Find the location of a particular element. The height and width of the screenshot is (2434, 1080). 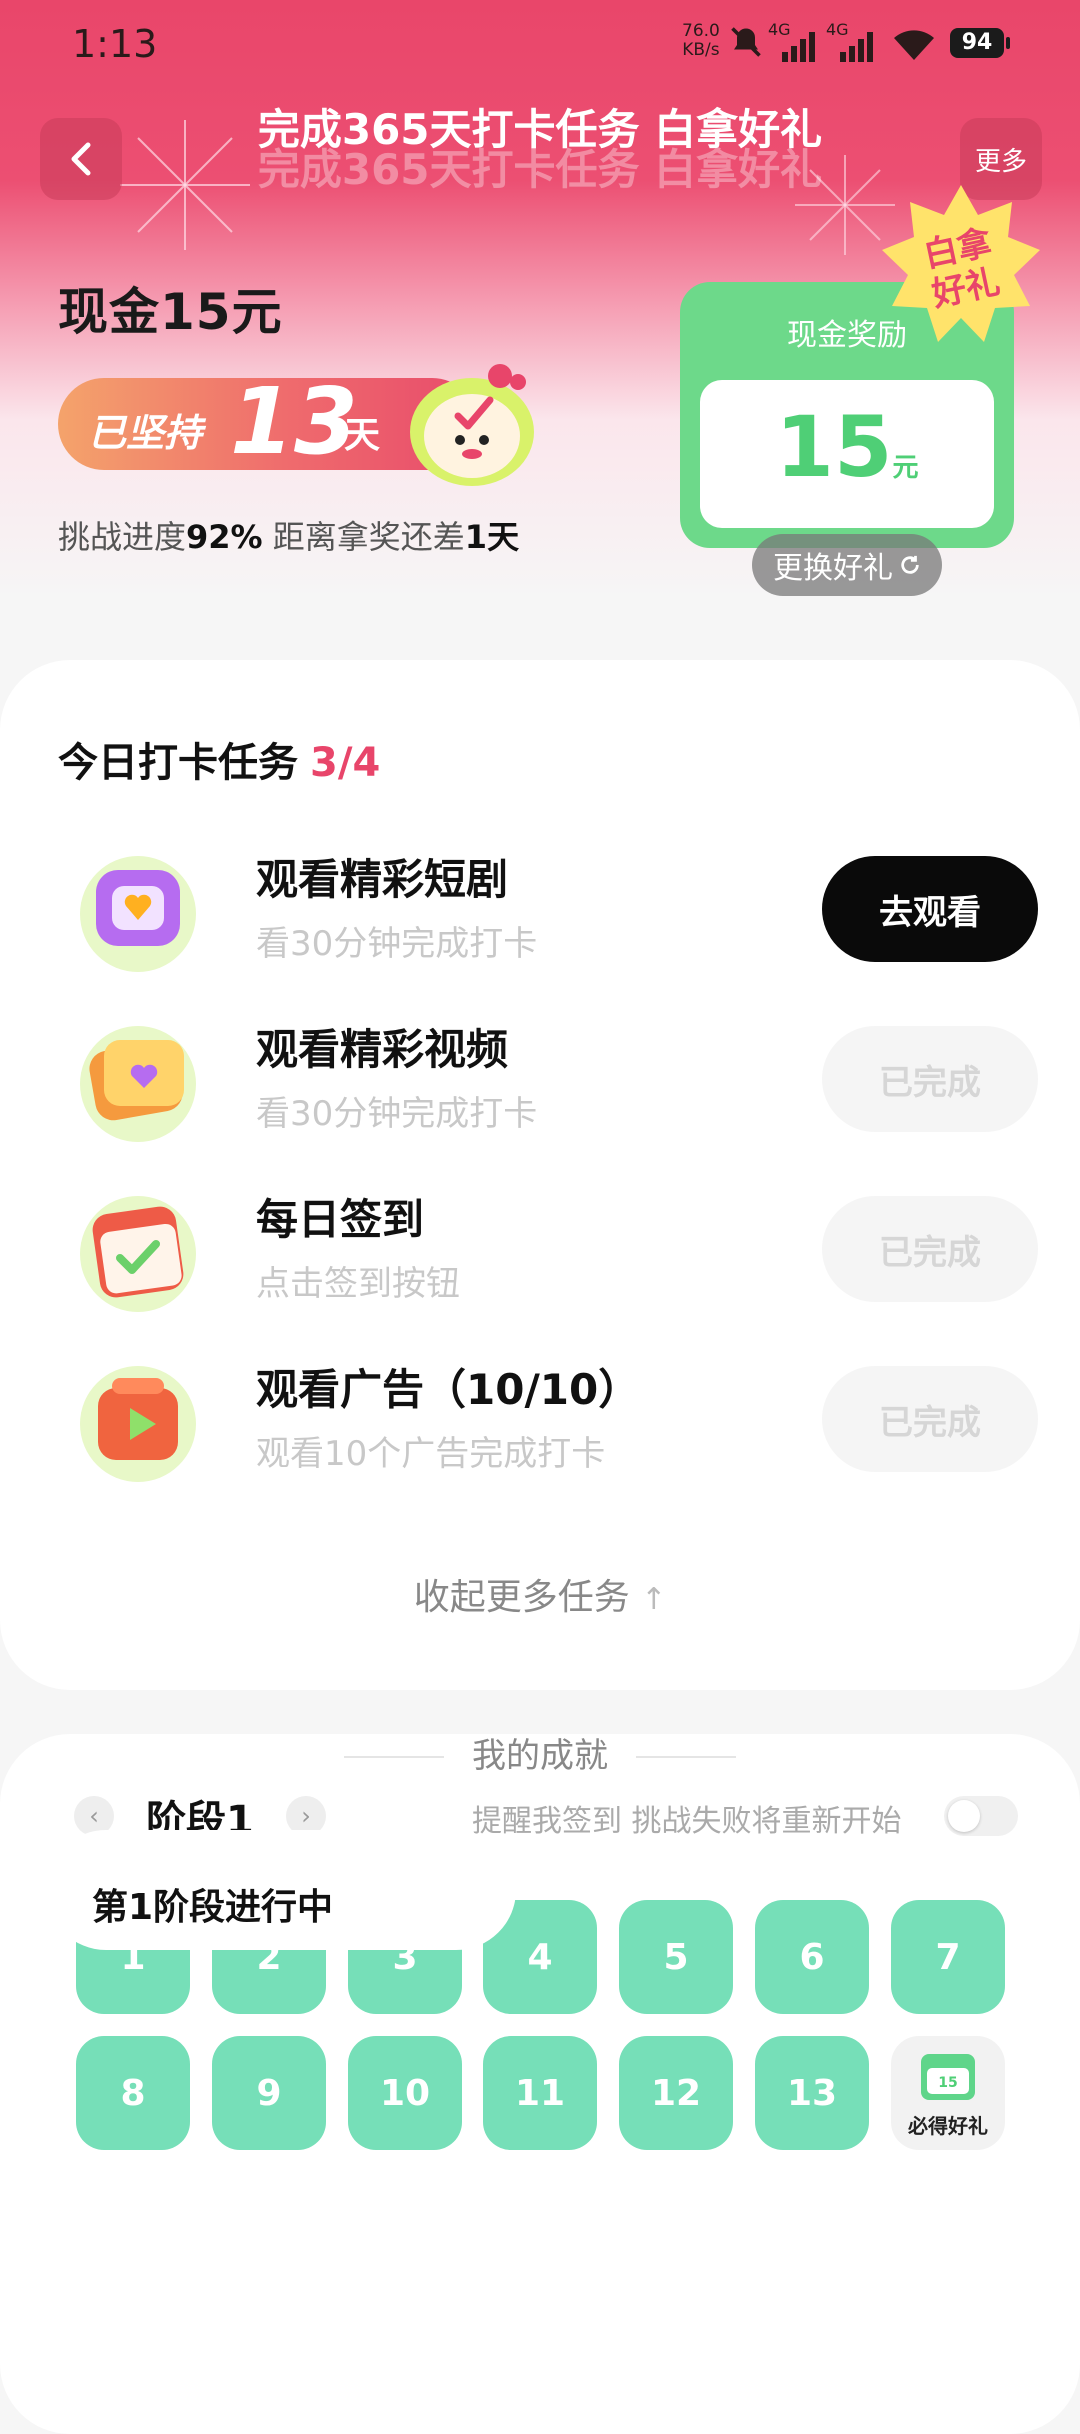

chevron-left-icon: ‹ is located at coordinates (94, 1816).